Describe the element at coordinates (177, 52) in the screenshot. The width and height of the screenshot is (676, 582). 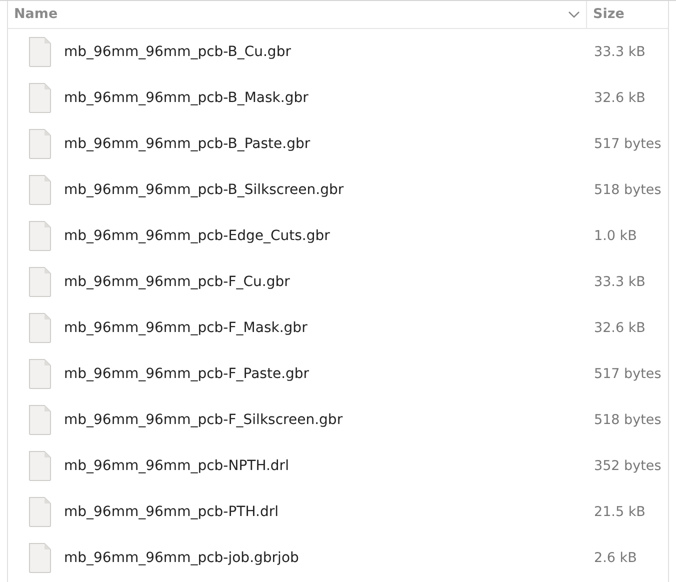
I see `file-name: mb_96mm_96mm_pcb-B_Cu.gbr` at that location.